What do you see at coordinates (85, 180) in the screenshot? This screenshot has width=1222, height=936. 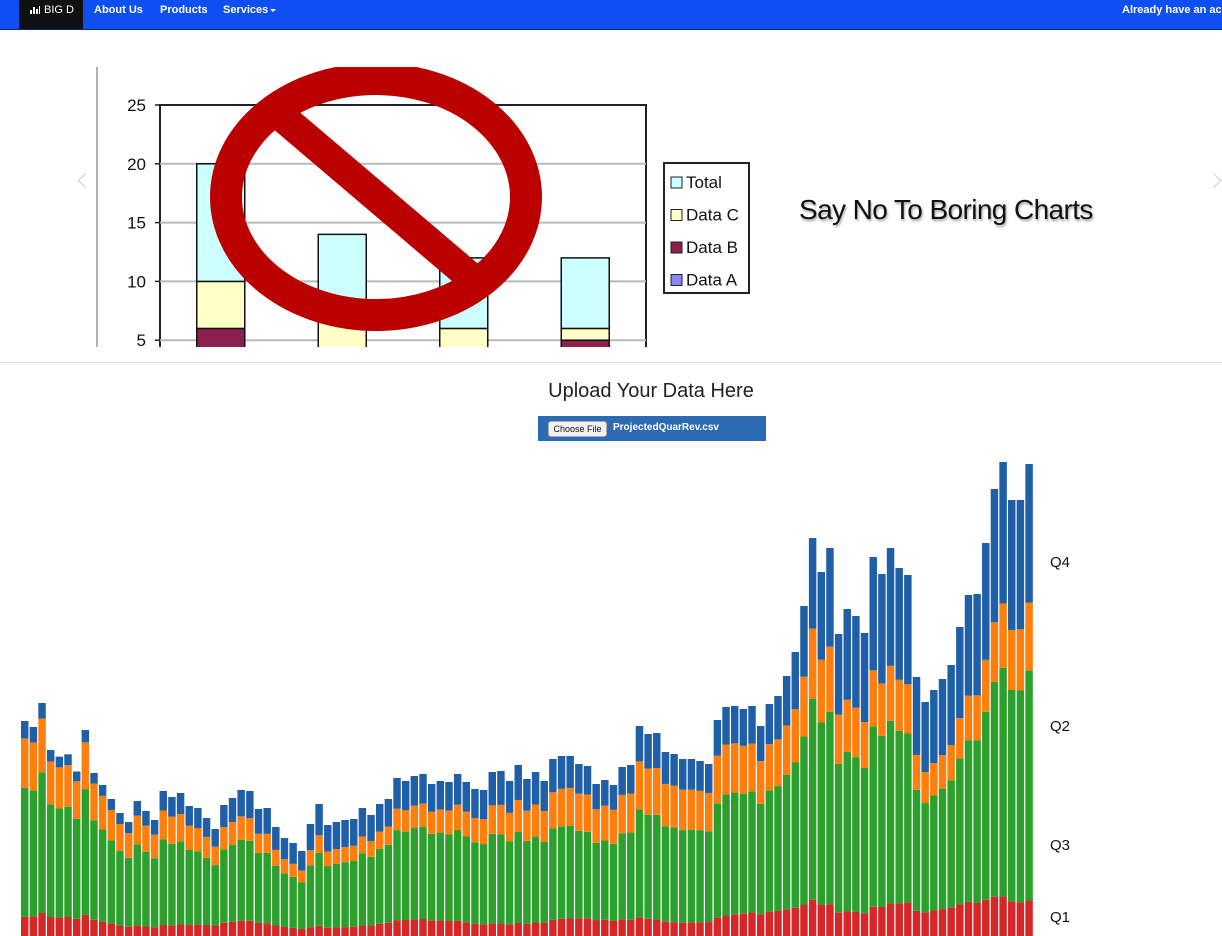 I see `chevron-left-icon` at bounding box center [85, 180].